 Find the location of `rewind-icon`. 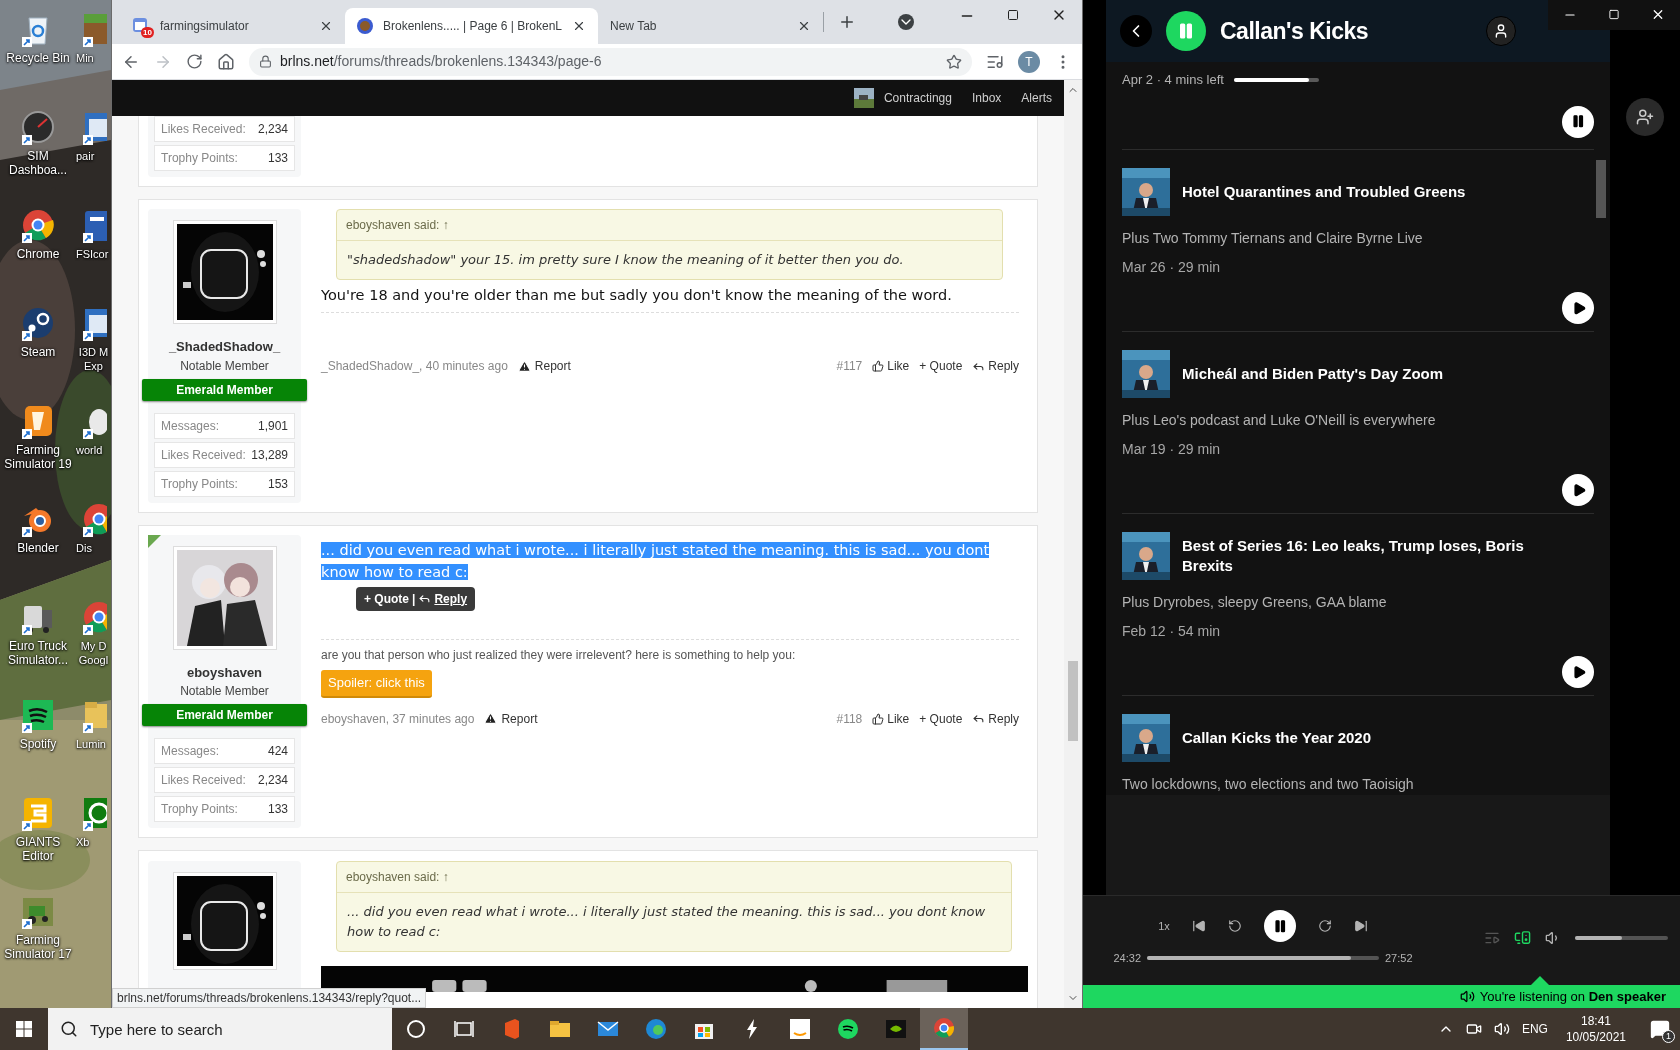

rewind-icon is located at coordinates (1234, 926).